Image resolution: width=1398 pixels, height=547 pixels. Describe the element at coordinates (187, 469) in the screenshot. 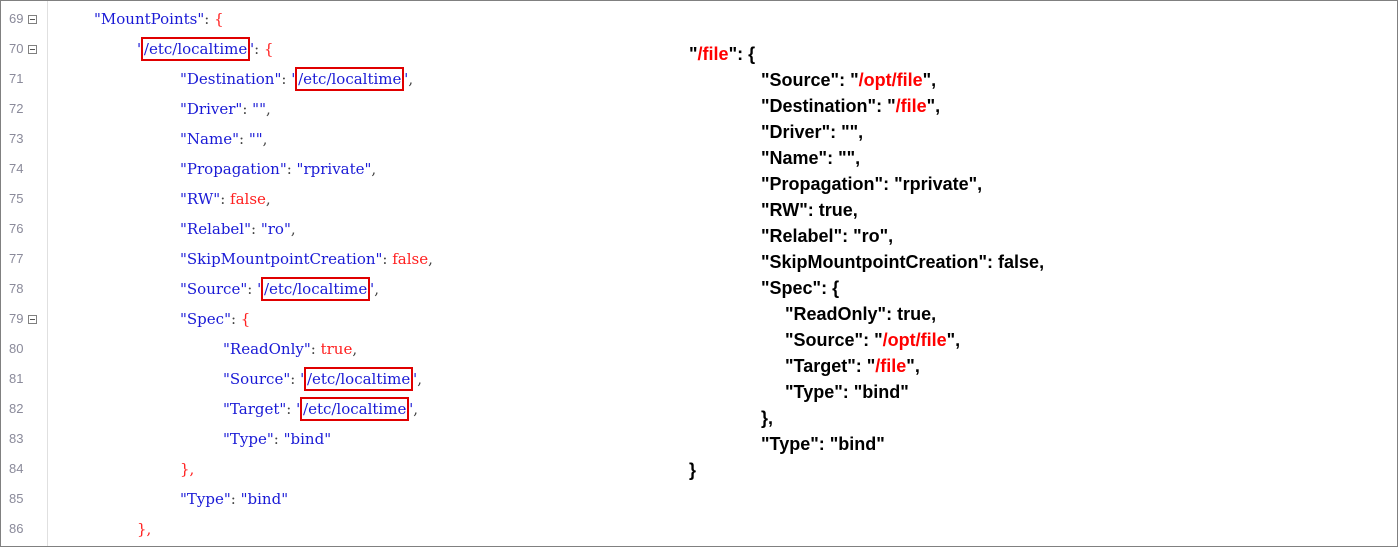

I see `code-line: },` at that location.